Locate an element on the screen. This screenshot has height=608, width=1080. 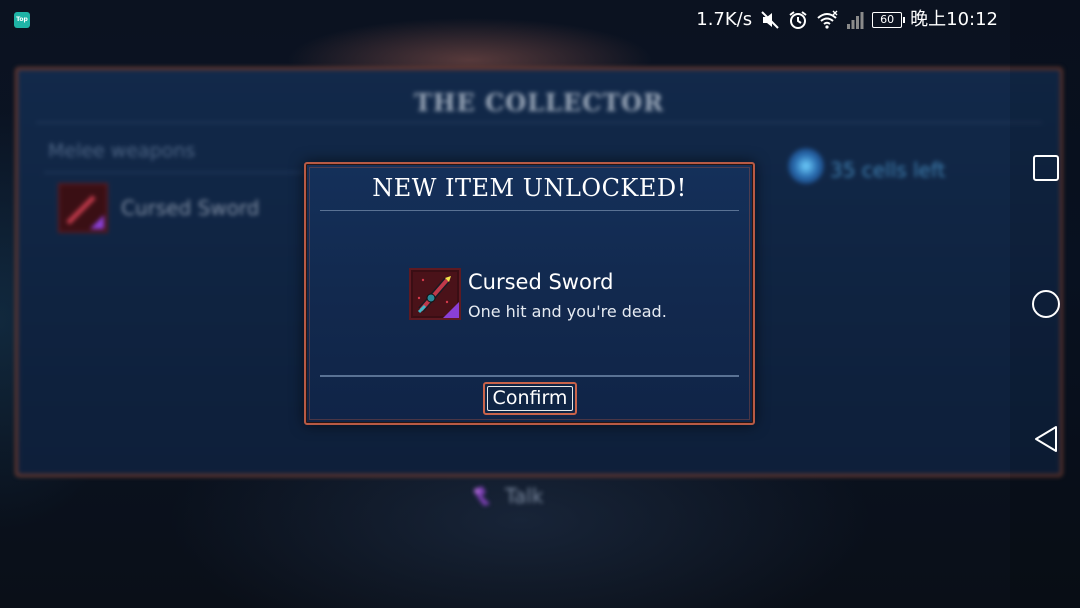
cells-left-label: 35 cells left is located at coordinates (888, 170).